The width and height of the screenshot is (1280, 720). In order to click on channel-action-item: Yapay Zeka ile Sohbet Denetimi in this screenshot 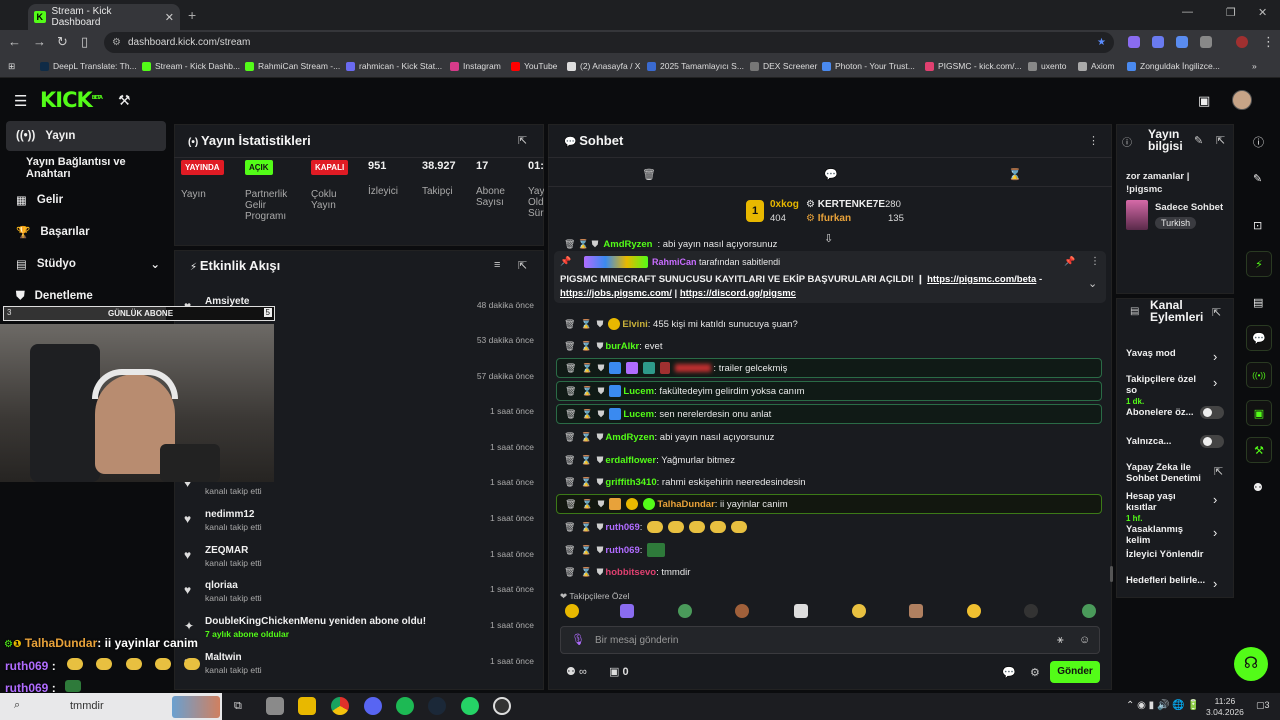, I will do `click(1167, 473)`.